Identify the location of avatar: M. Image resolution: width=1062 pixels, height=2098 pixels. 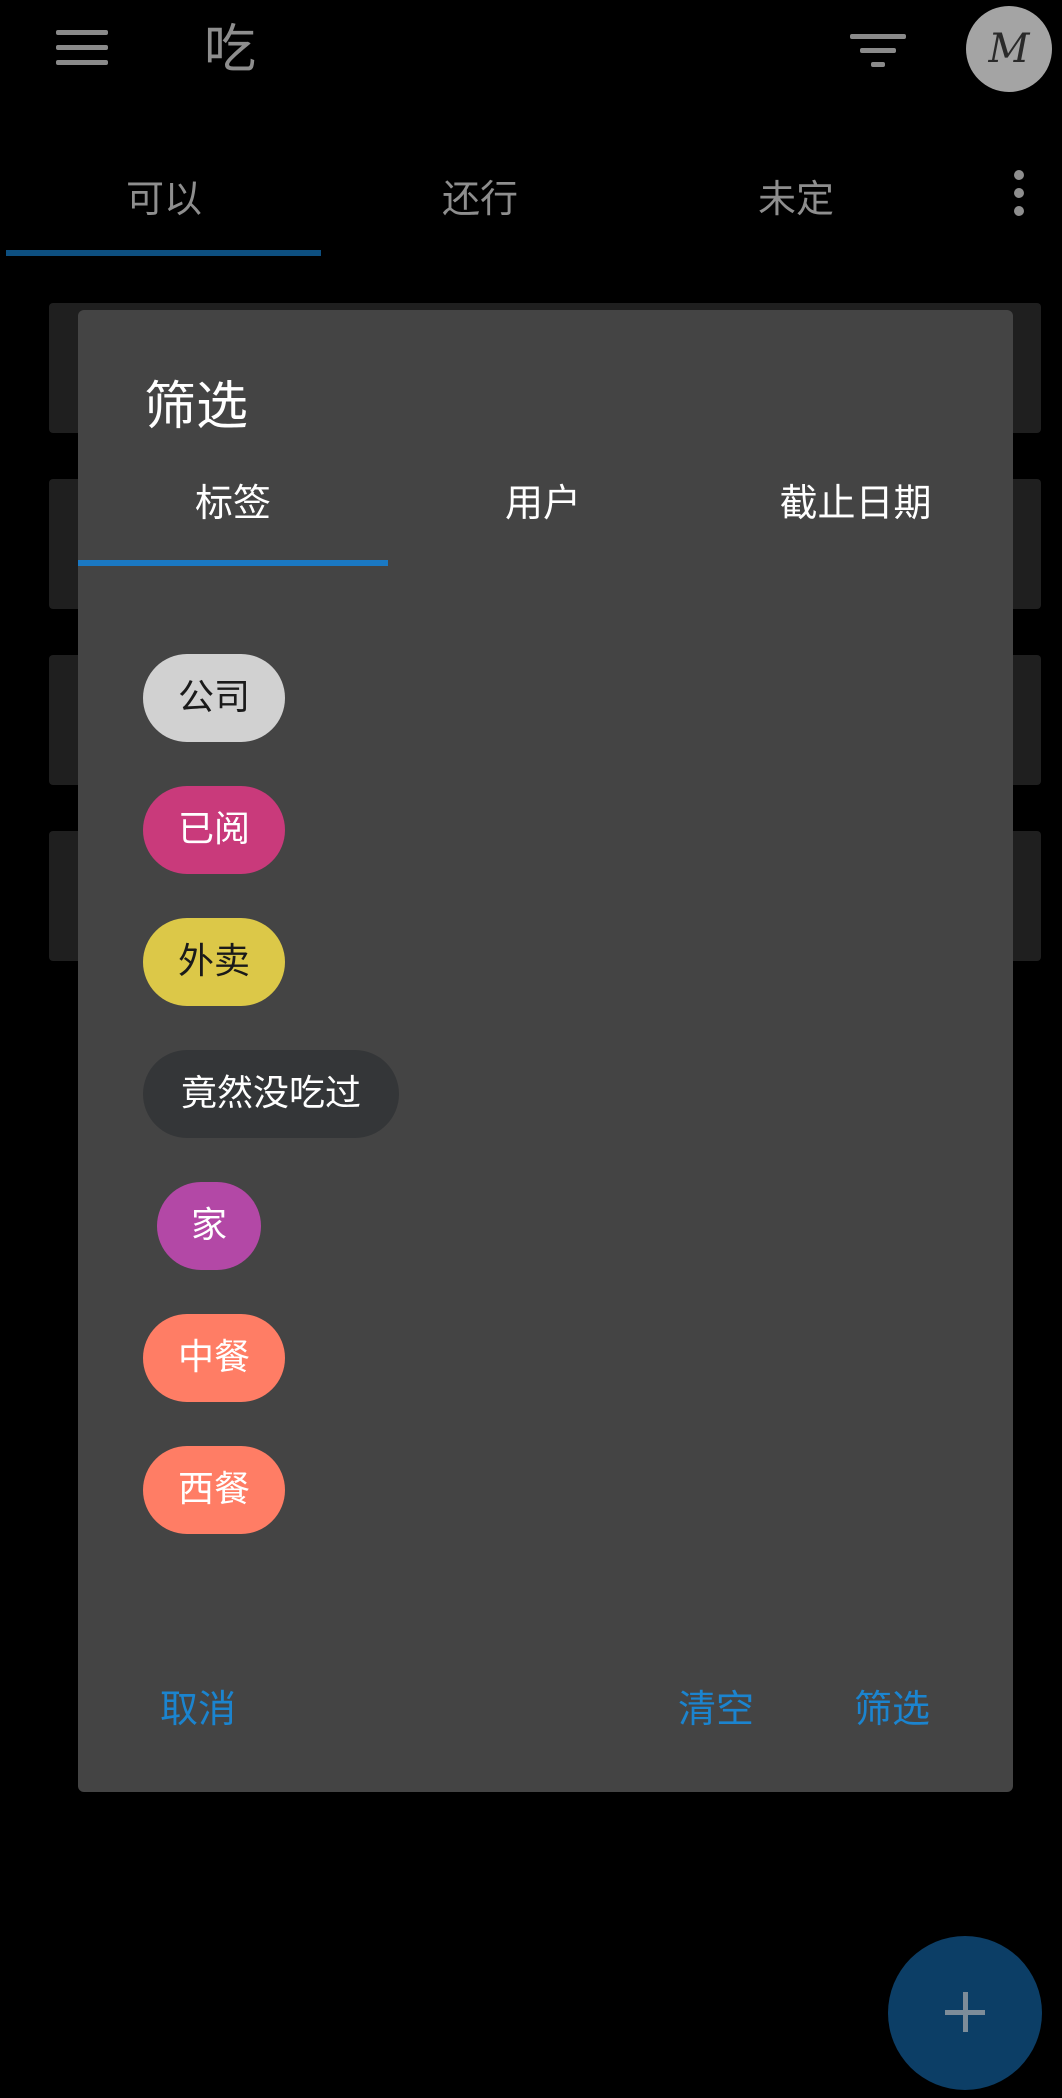
(1009, 49).